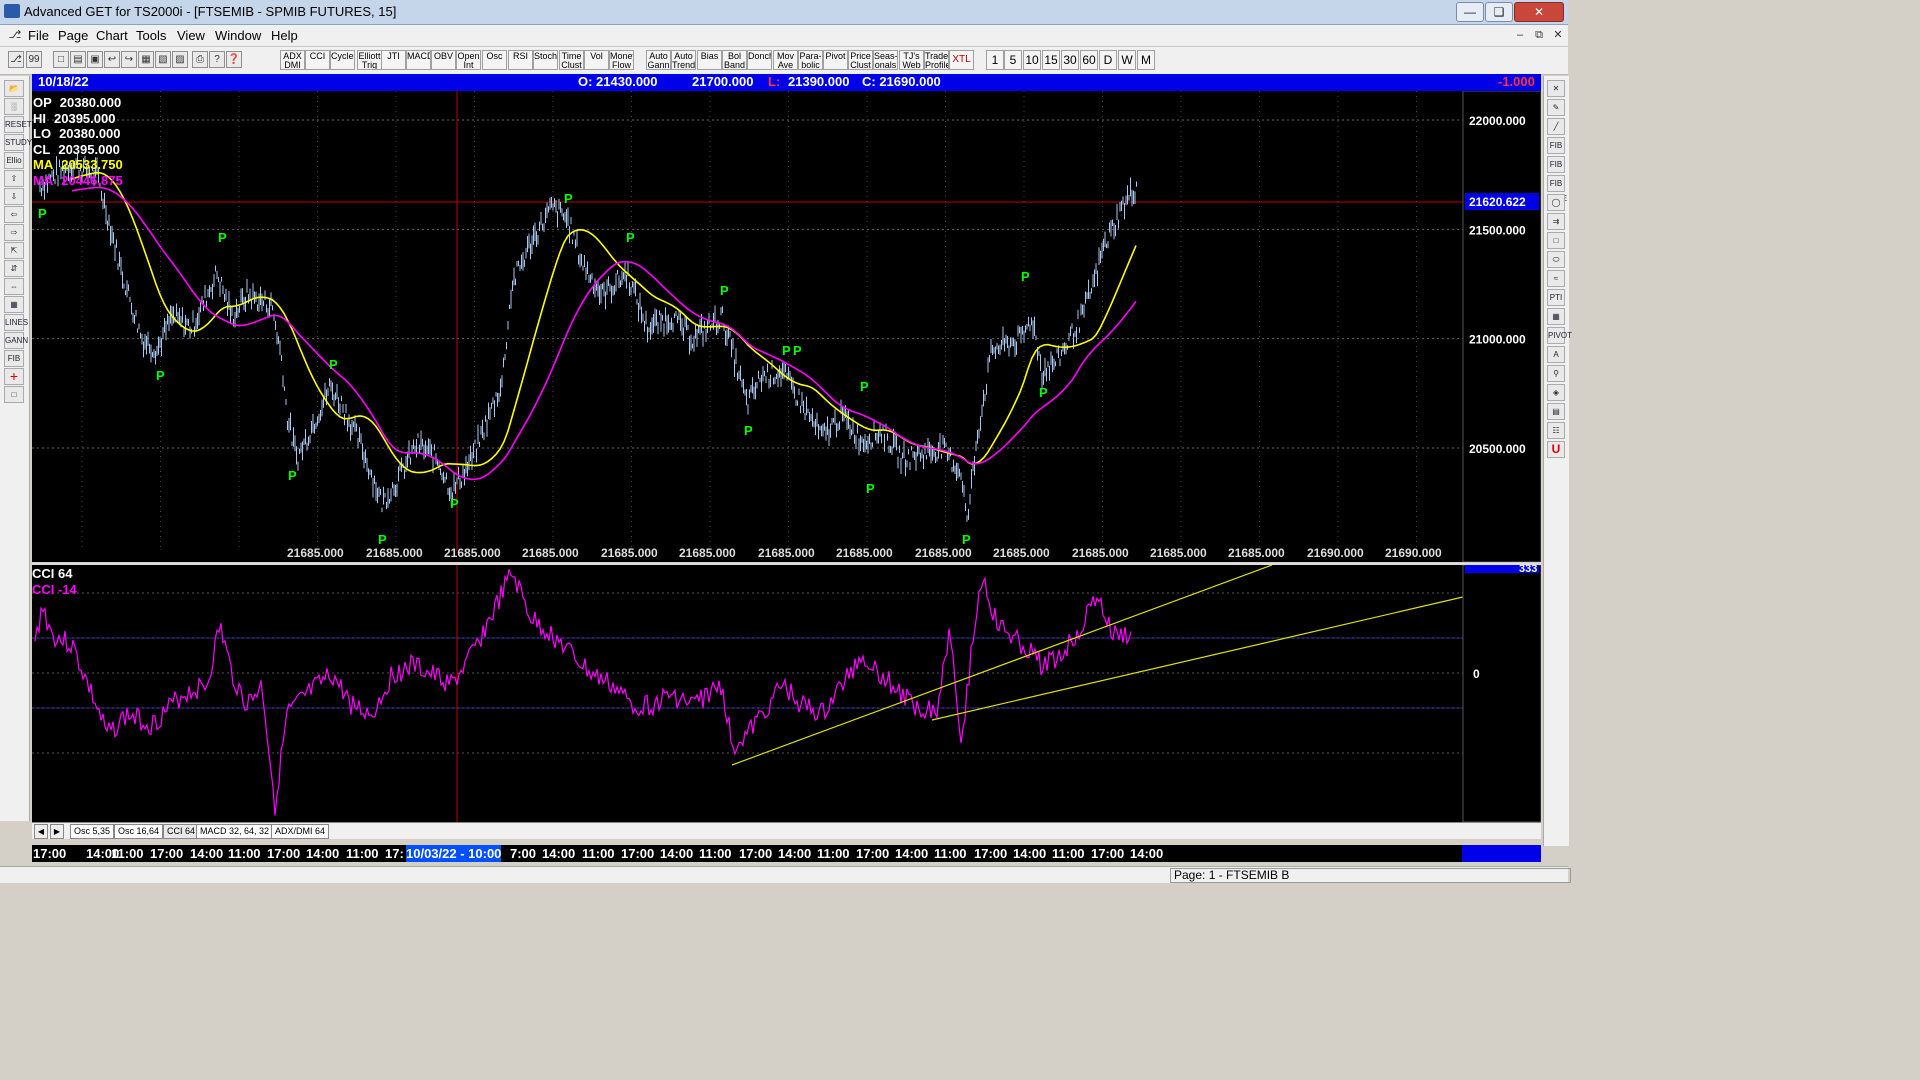 Image resolution: width=1920 pixels, height=1080 pixels. What do you see at coordinates (494, 60) in the screenshot?
I see `indicator-button-osc: Osc` at bounding box center [494, 60].